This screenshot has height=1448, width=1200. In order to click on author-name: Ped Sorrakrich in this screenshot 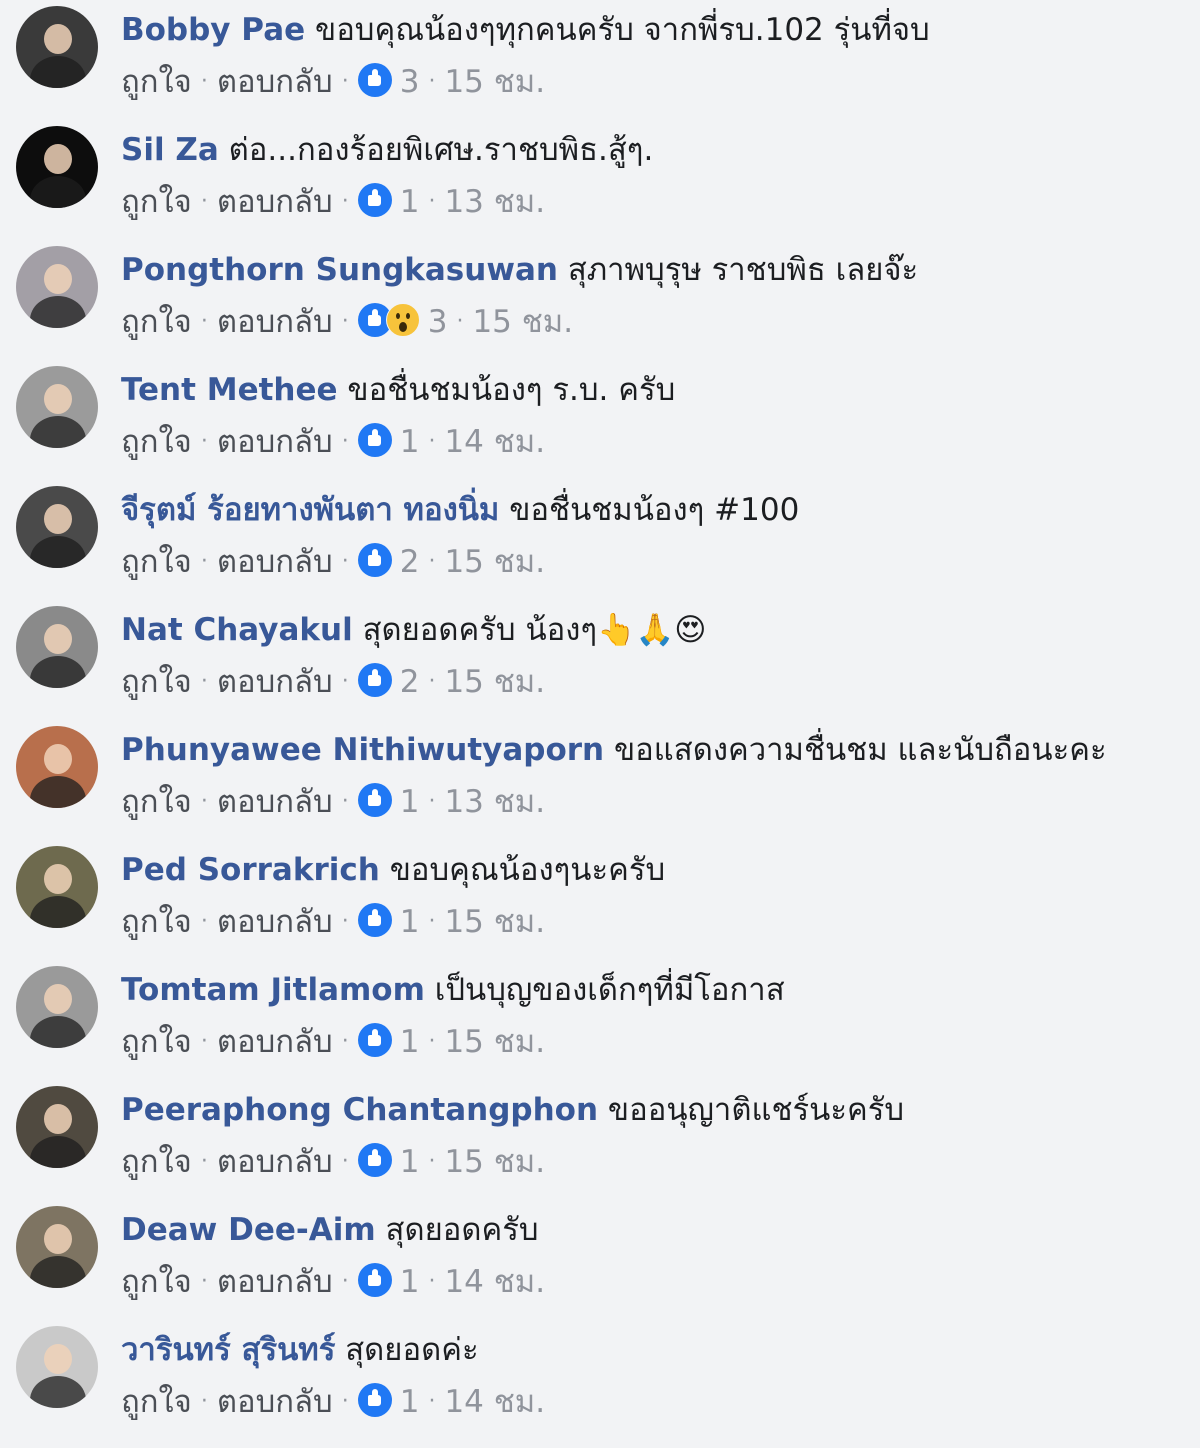, I will do `click(250, 870)`.